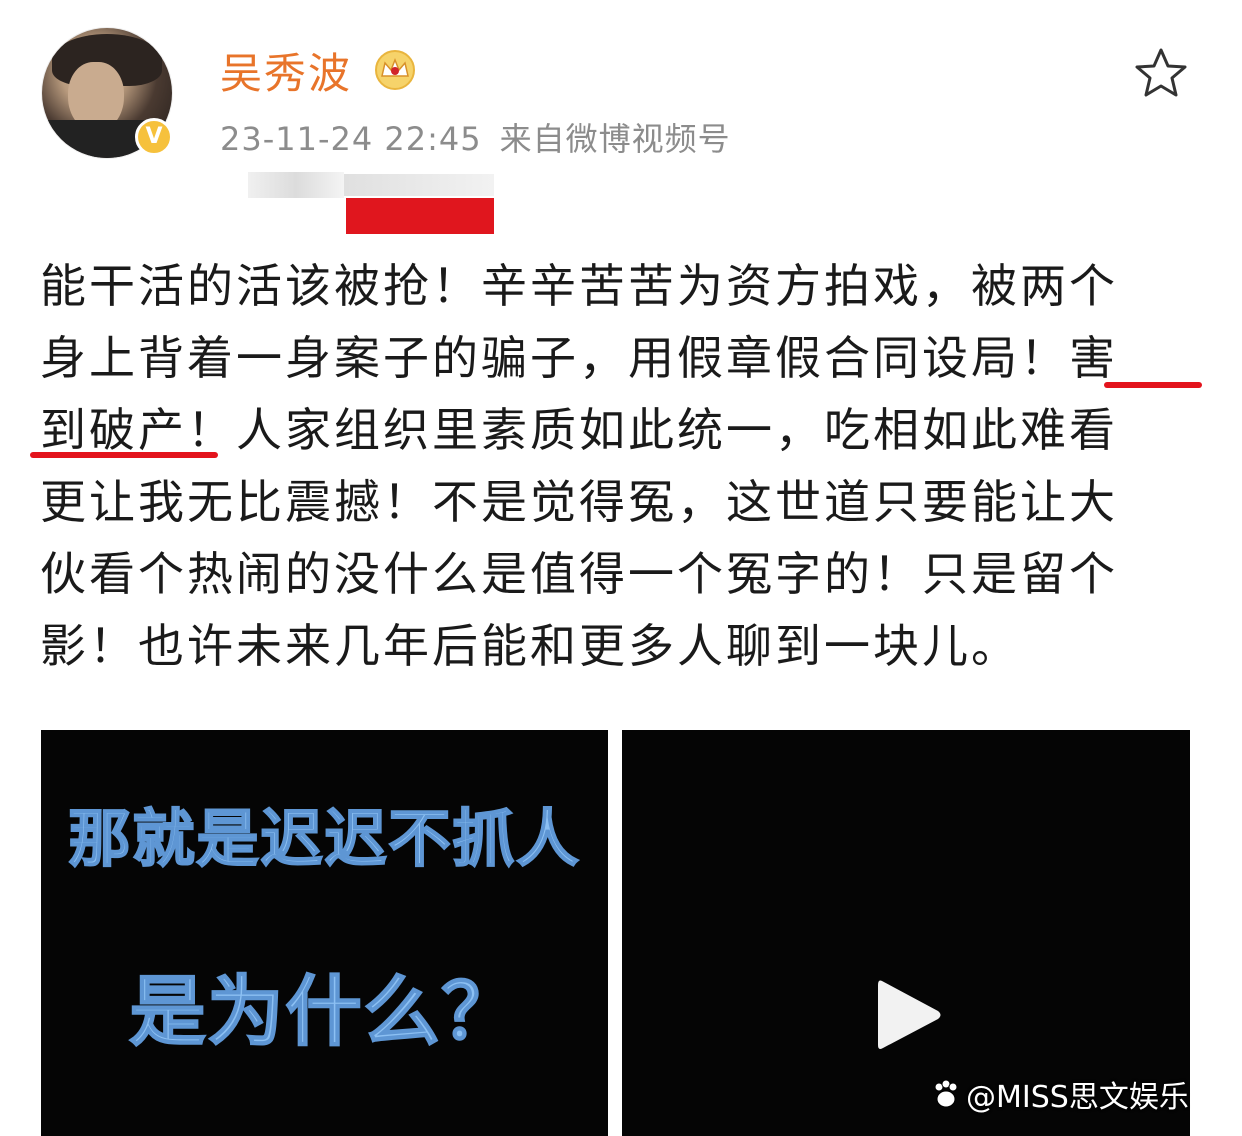 This screenshot has height=1136, width=1242. Describe the element at coordinates (946, 1093) in the screenshot. I see `paw-icon` at that location.